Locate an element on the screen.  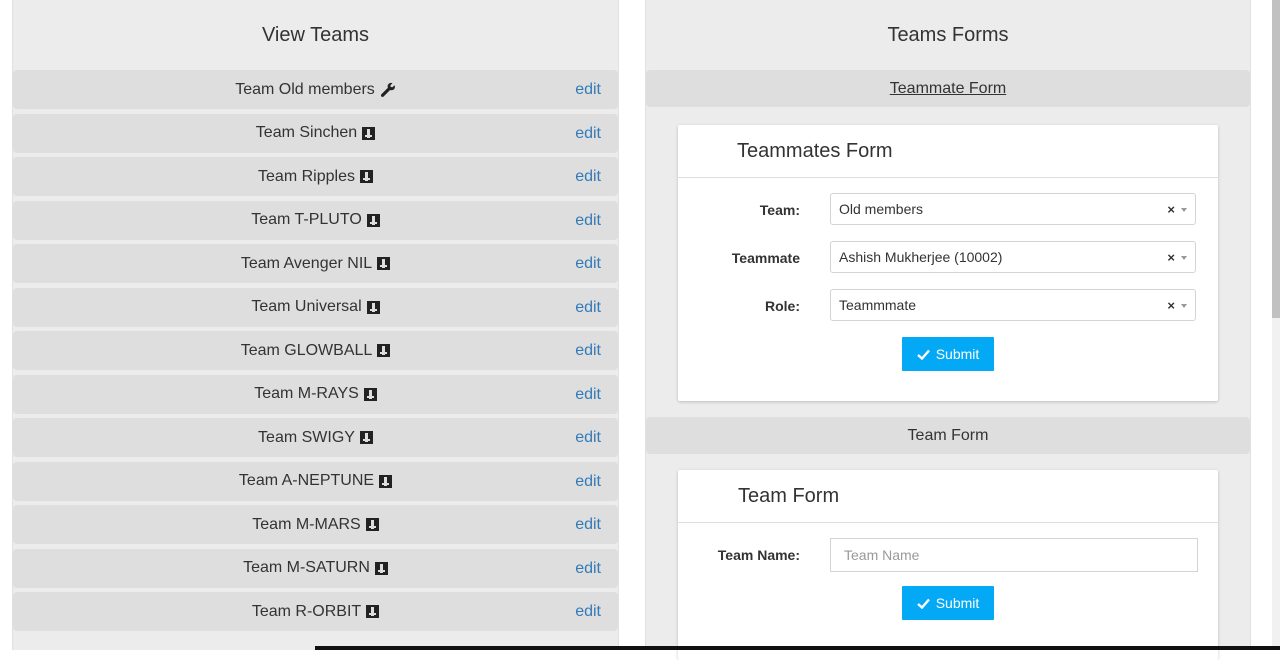
team-name: Team Old members is located at coordinates (315, 90).